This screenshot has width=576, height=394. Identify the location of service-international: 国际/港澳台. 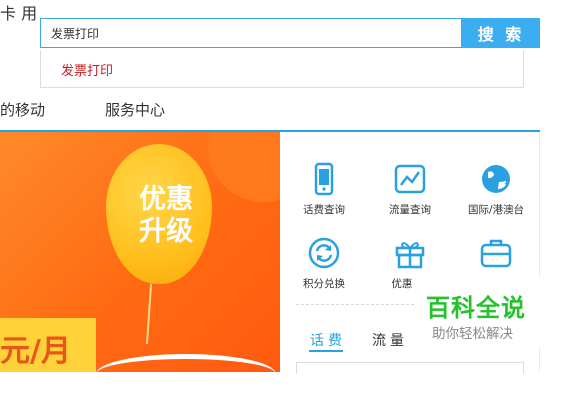
(496, 189).